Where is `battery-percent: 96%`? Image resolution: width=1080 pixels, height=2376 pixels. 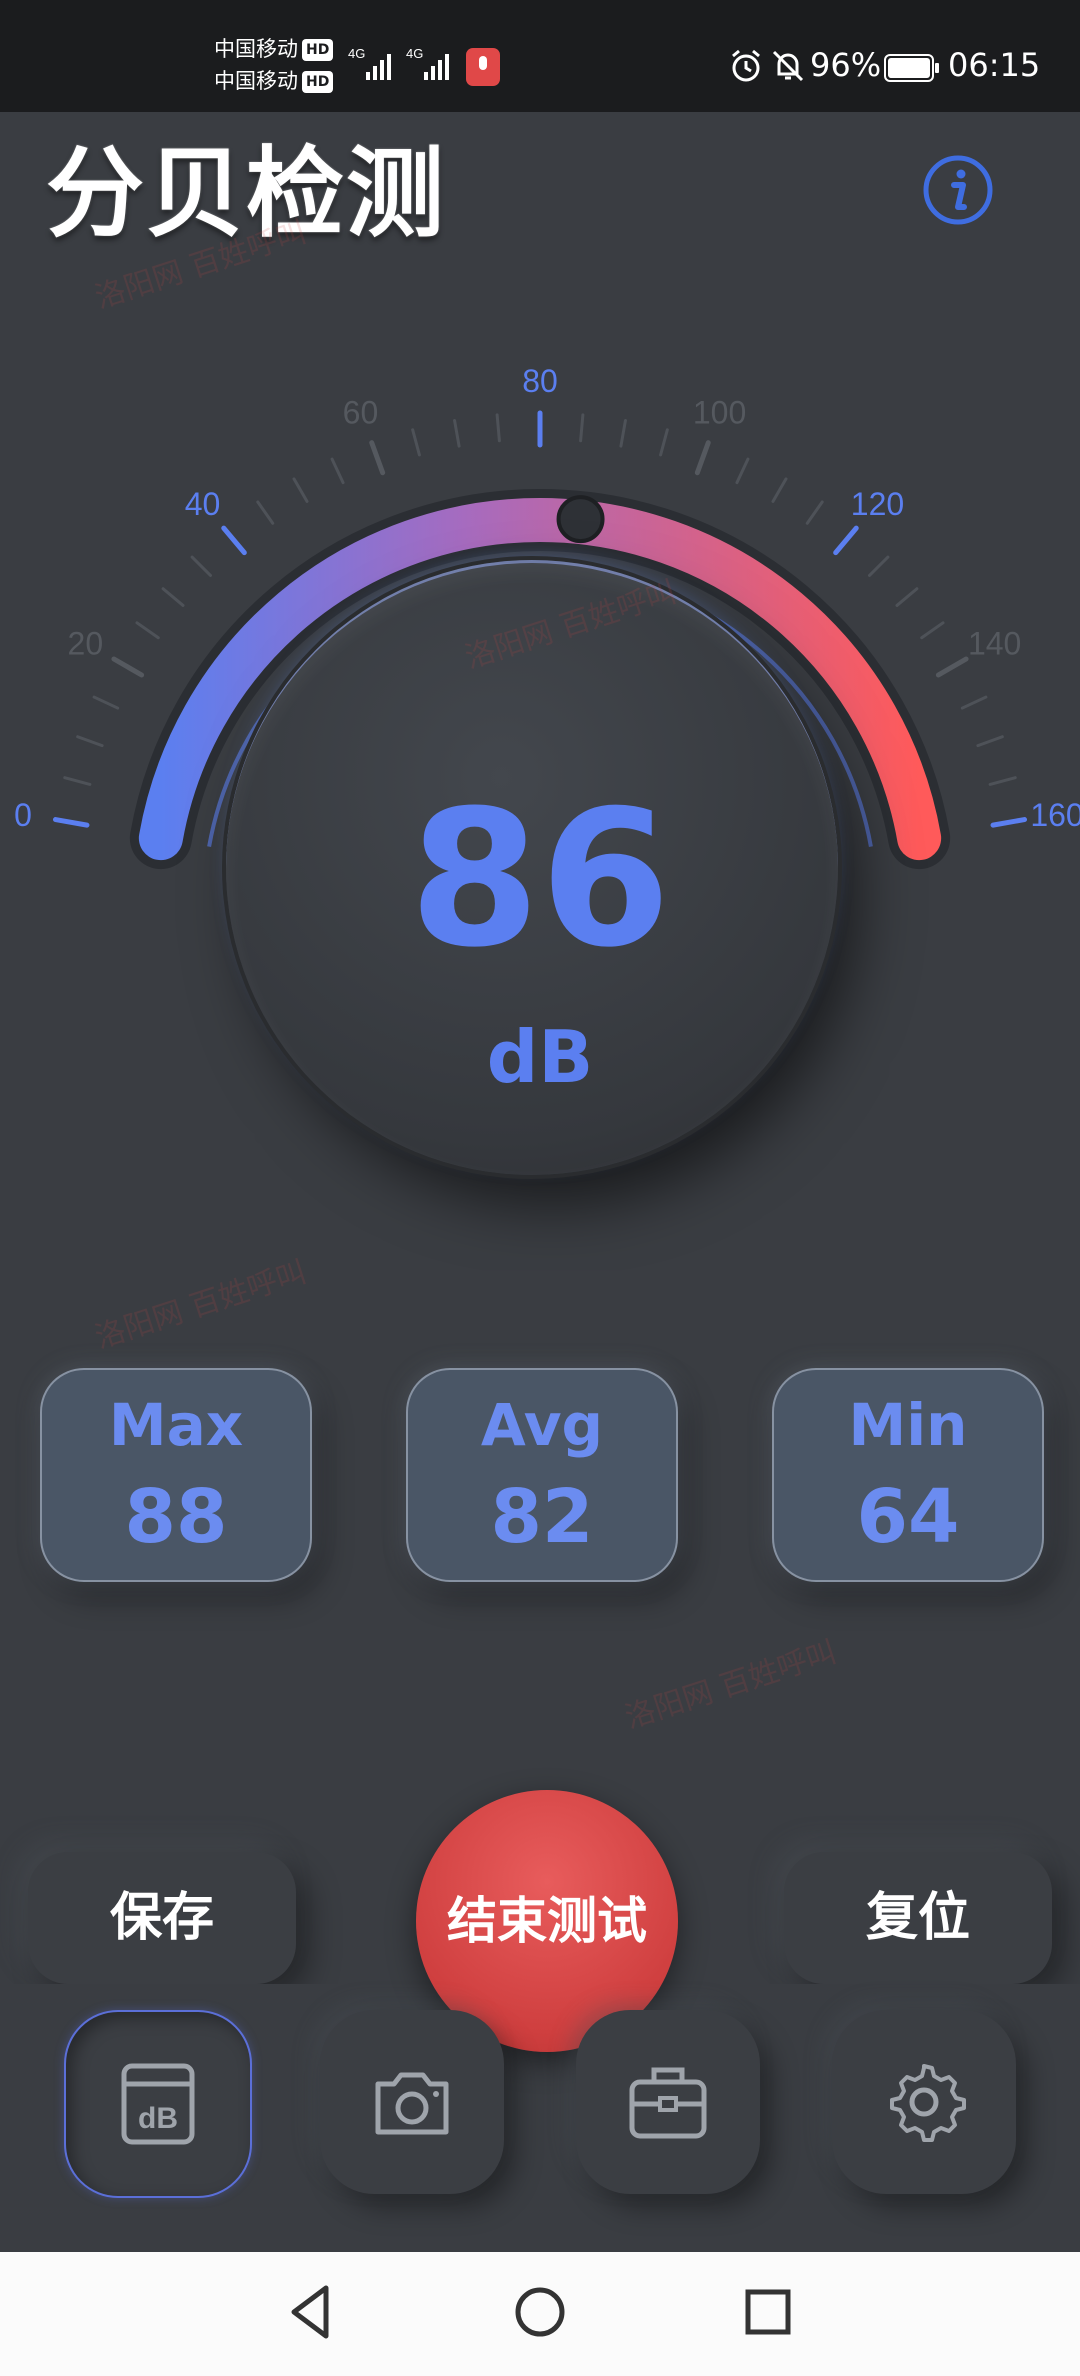 battery-percent: 96% is located at coordinates (846, 65).